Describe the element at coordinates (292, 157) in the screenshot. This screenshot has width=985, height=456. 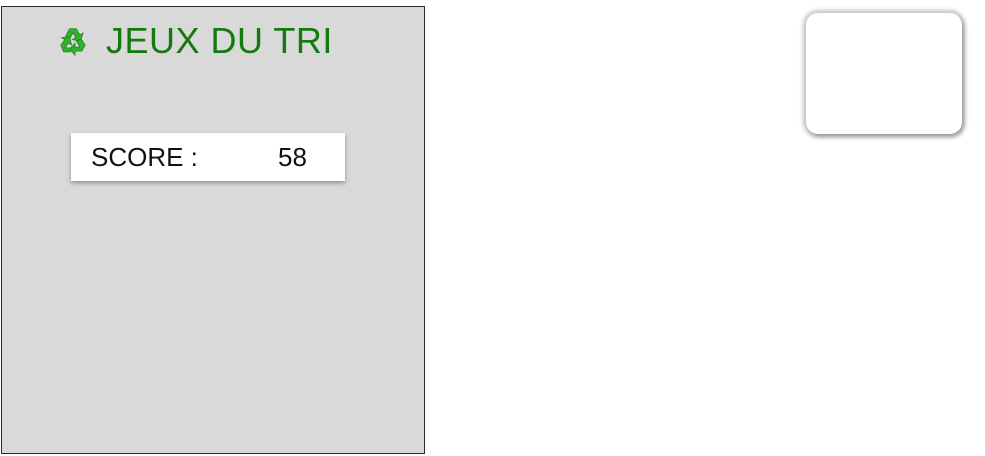
I see `score-value: 58` at that location.